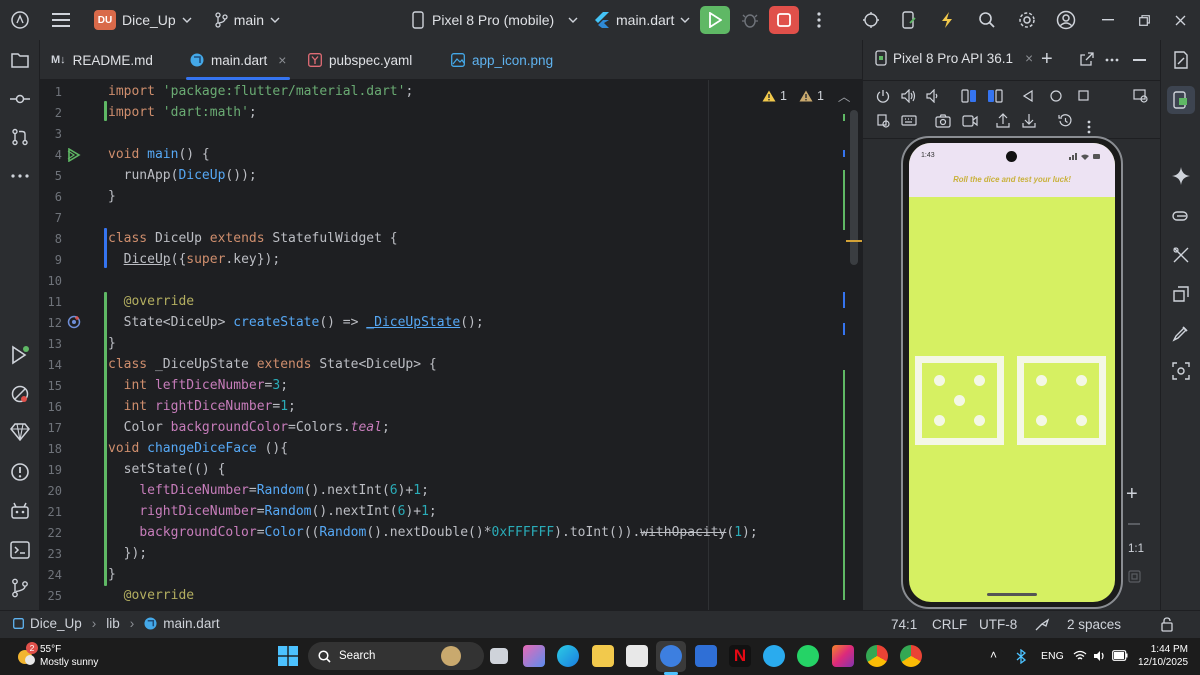 This screenshot has height=675, width=1200. What do you see at coordinates (20, 176) in the screenshot?
I see `more-tools-icon` at bounding box center [20, 176].